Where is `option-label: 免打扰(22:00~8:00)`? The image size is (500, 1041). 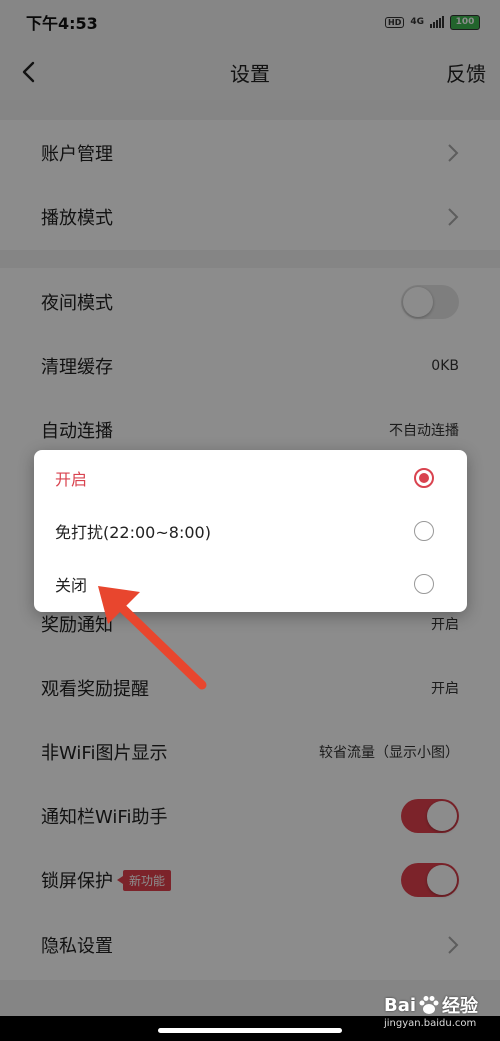
option-label: 免打扰(22:00~8:00) is located at coordinates (133, 532).